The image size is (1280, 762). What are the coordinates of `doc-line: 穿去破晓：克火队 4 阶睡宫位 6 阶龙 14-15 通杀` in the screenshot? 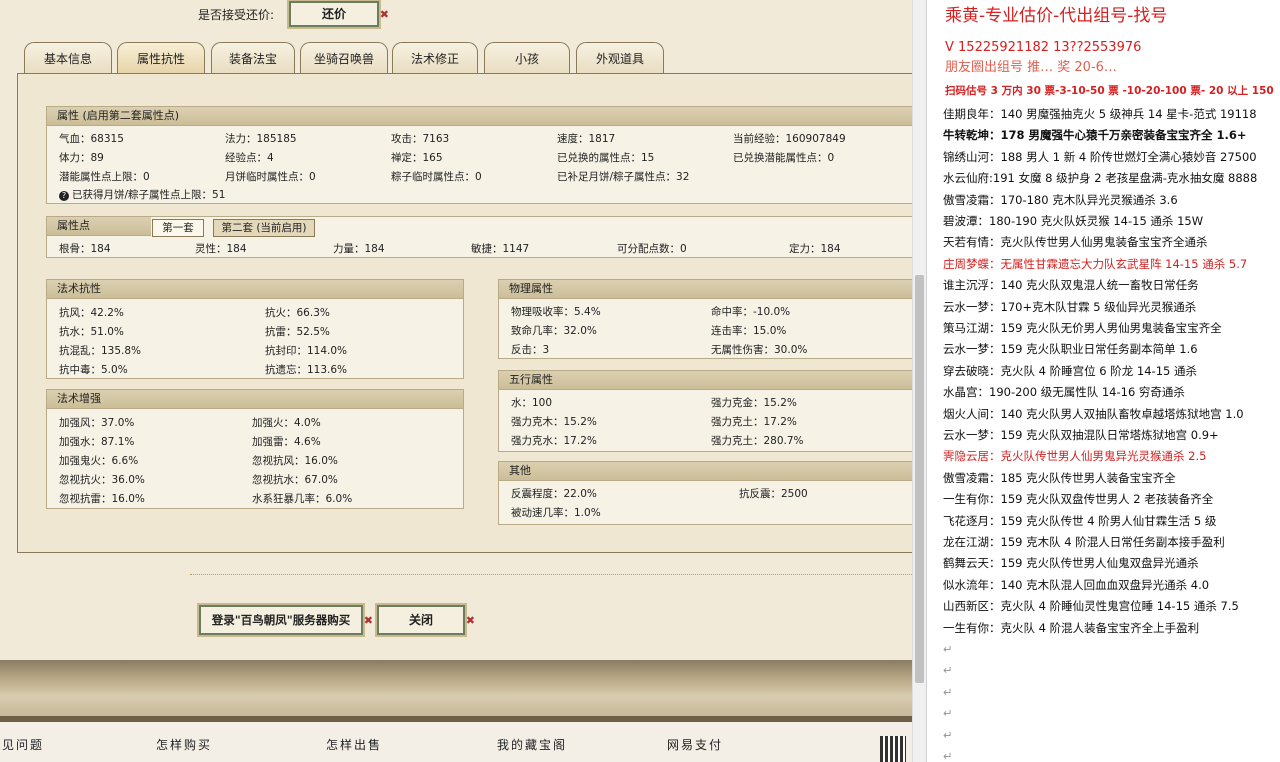 It's located at (1070, 370).